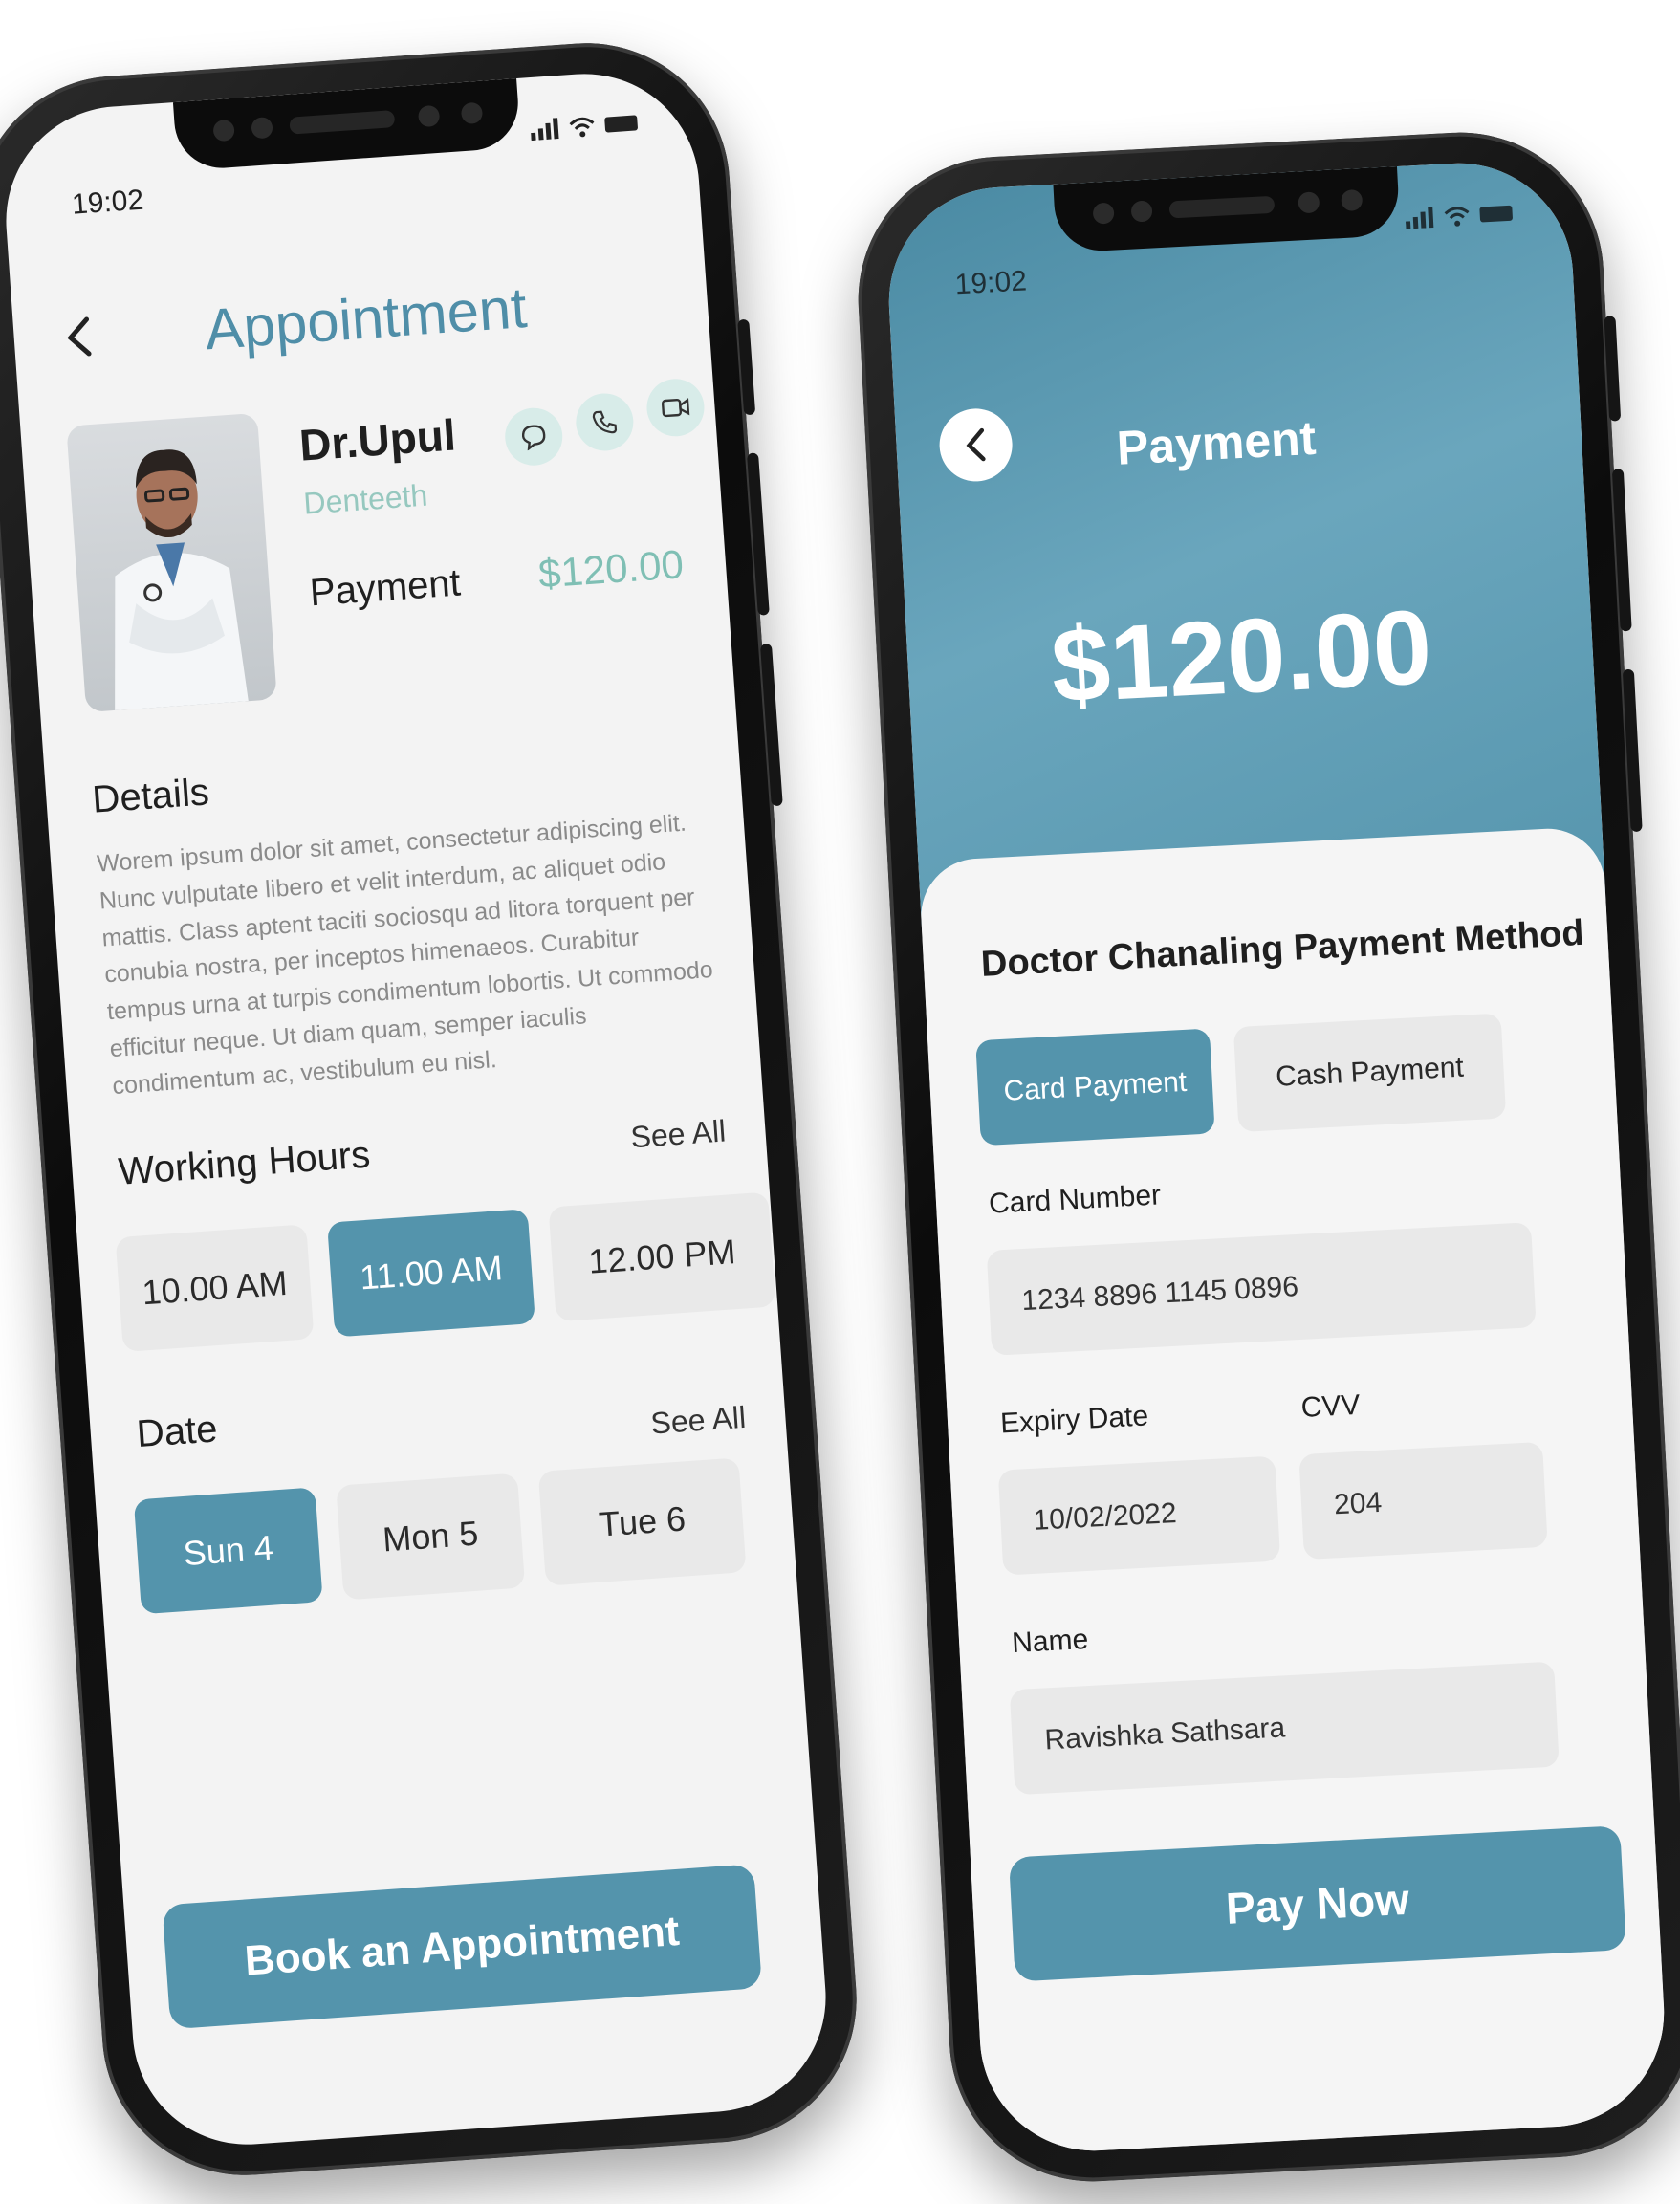 Image resolution: width=1680 pixels, height=2204 pixels. Describe the element at coordinates (1282, 949) in the screenshot. I see `payment-method-heading: Doctor Chanaling Payment Method` at that location.